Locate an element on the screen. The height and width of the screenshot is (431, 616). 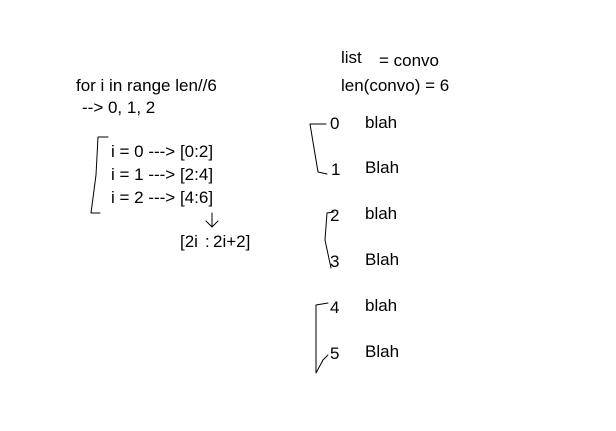
left-bracket is located at coordinates (99, 175).